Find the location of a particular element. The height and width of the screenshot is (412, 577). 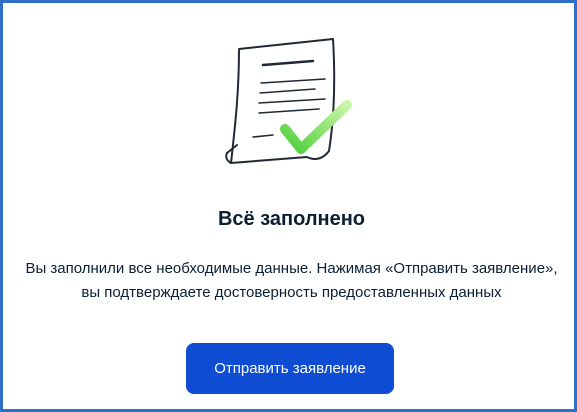

document-check-icon is located at coordinates (290, 103).